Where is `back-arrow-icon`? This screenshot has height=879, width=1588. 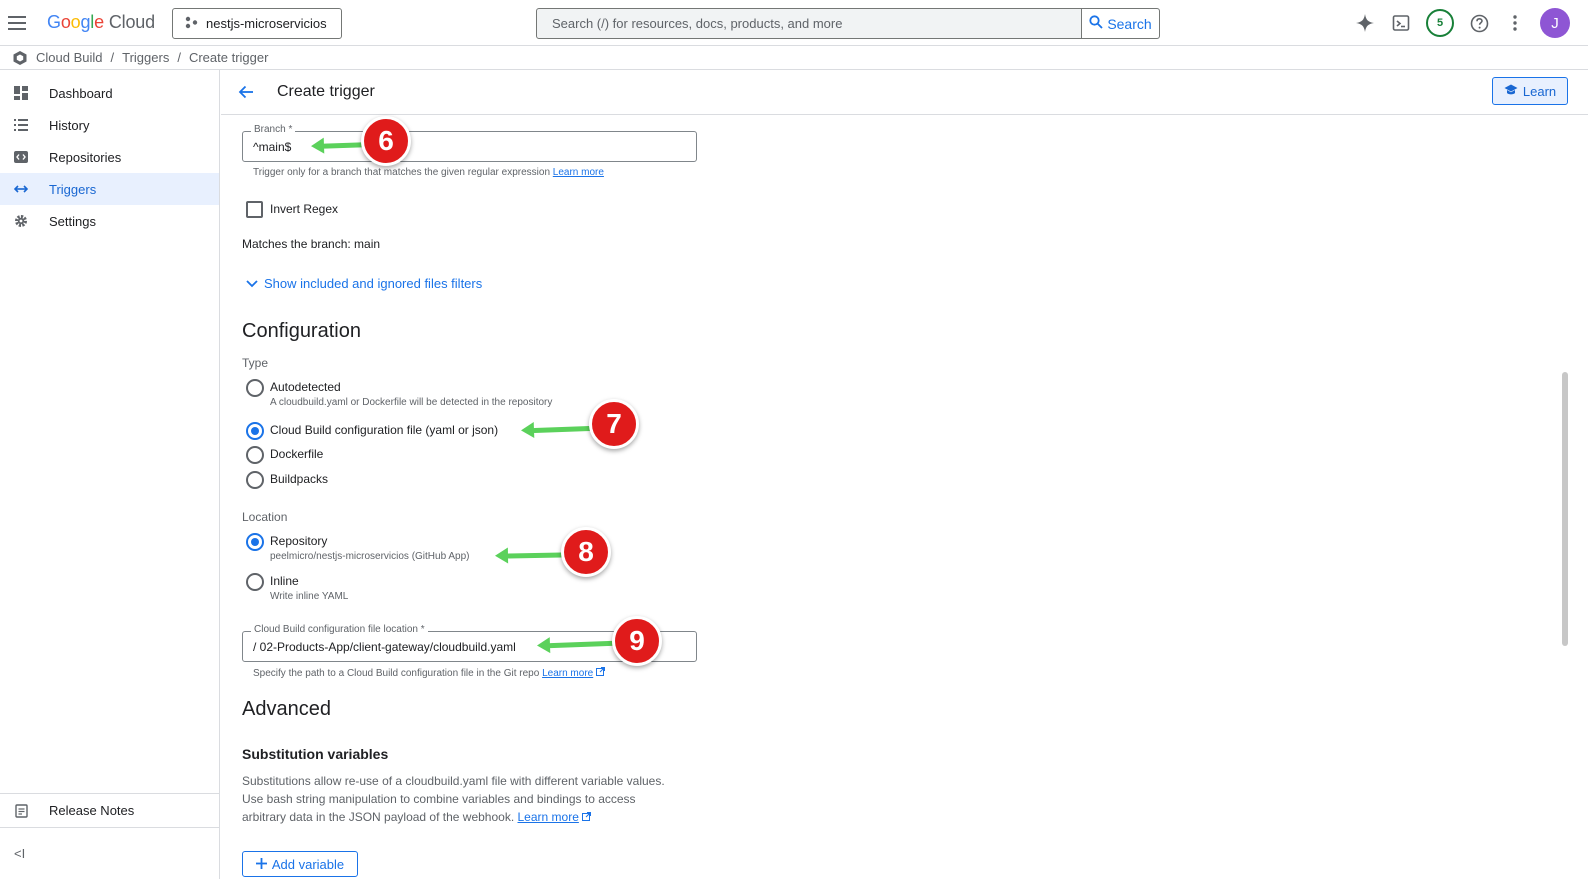 back-arrow-icon is located at coordinates (246, 92).